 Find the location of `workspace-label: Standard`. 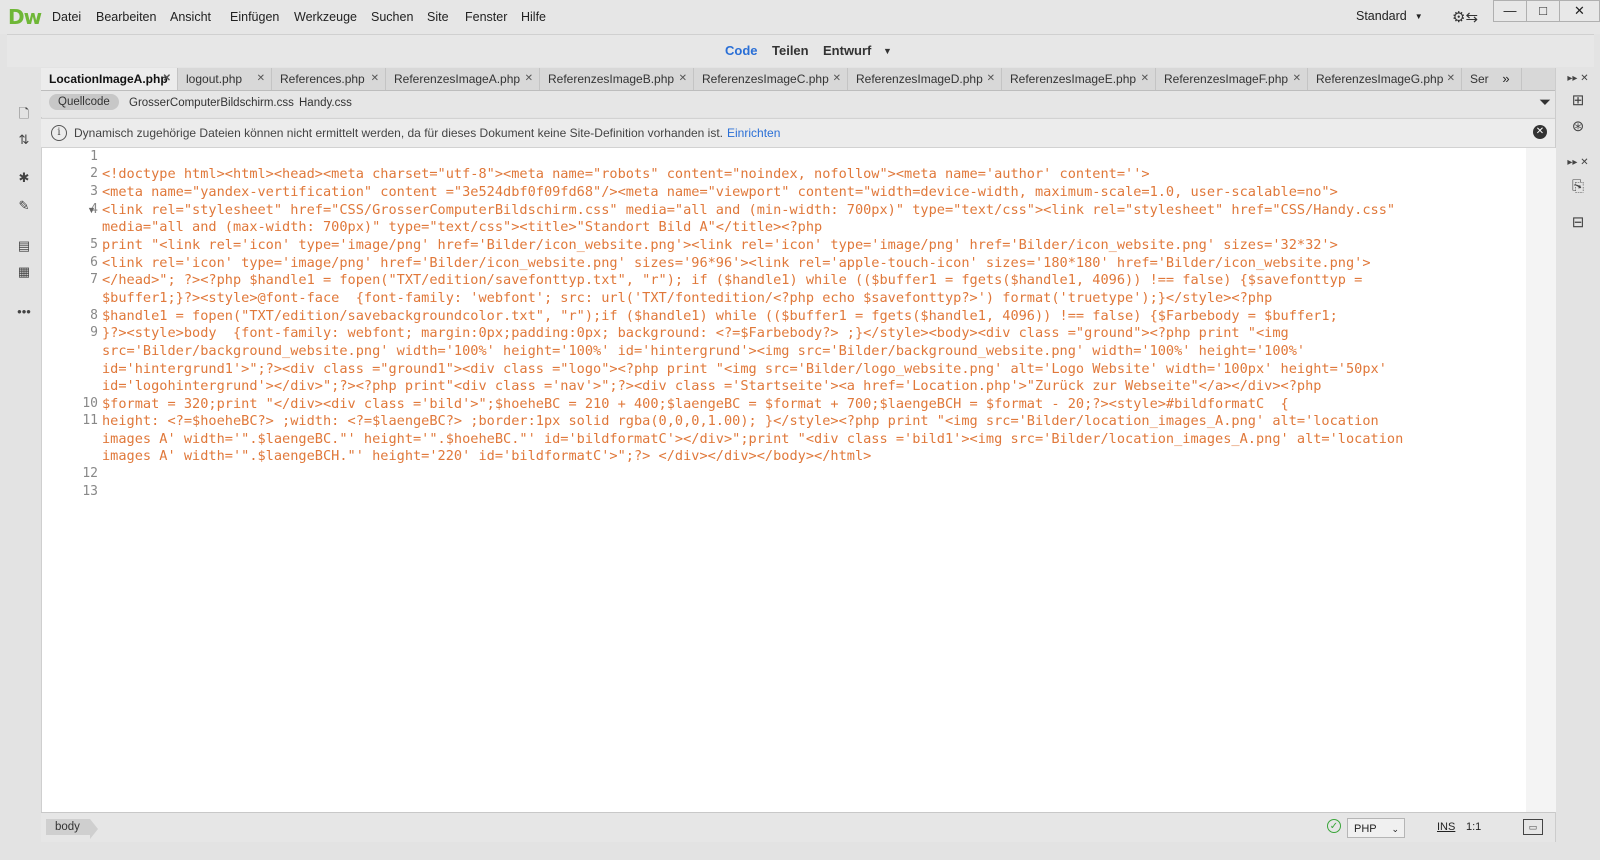

workspace-label: Standard is located at coordinates (1381, 16).